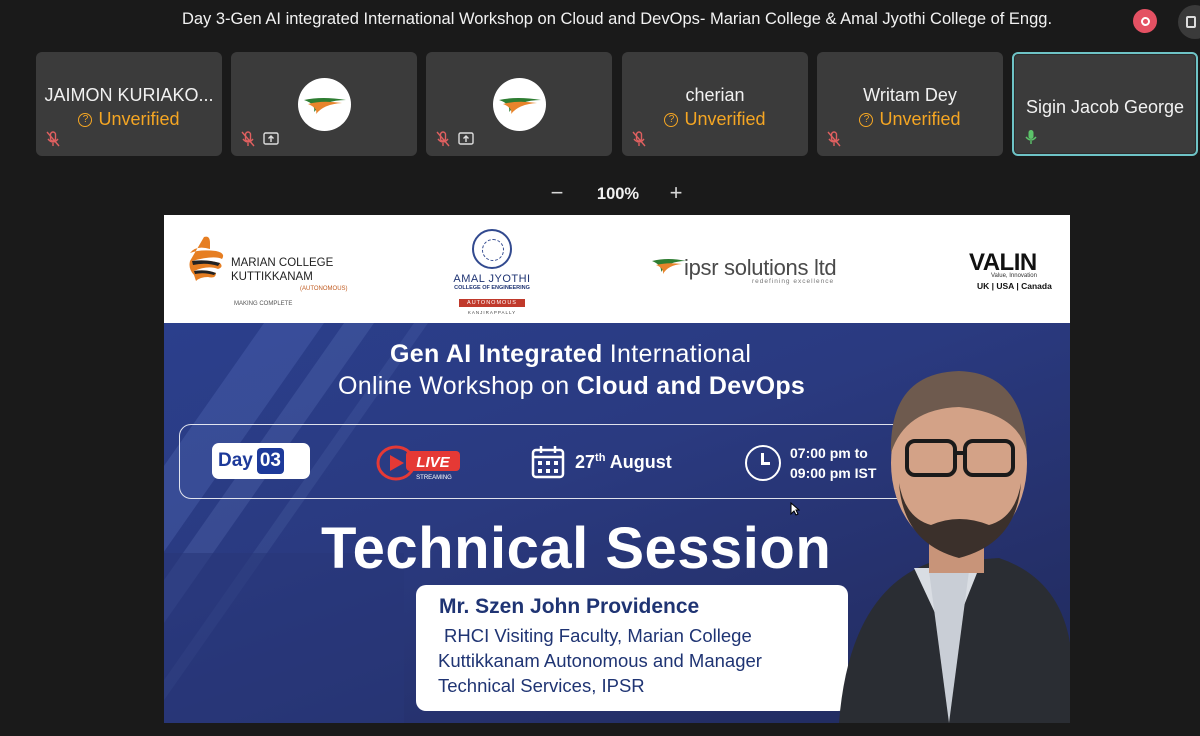 The image size is (1200, 736). Describe the element at coordinates (618, 194) in the screenshot. I see `zoom-level: 100%` at that location.